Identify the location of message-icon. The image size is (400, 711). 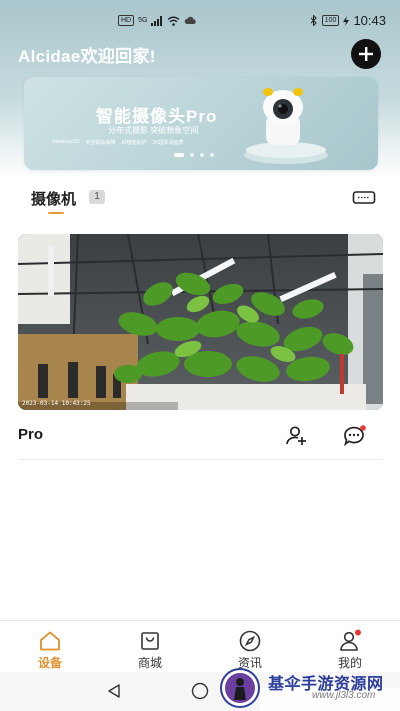
(355, 436).